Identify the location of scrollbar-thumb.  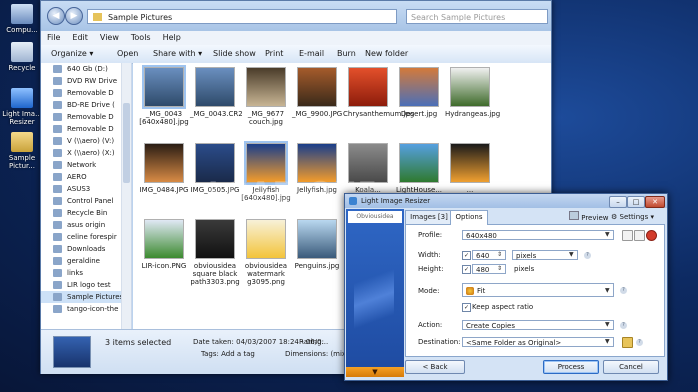
(126, 143).